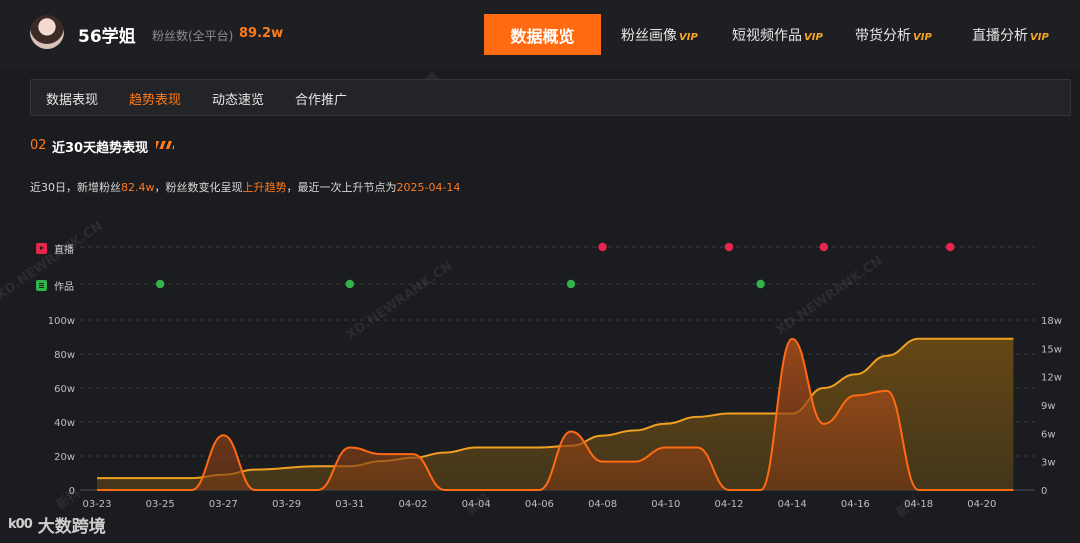 This screenshot has height=543, width=1080. What do you see at coordinates (349, 504) in the screenshot?
I see `x-tick-label: 03-31` at bounding box center [349, 504].